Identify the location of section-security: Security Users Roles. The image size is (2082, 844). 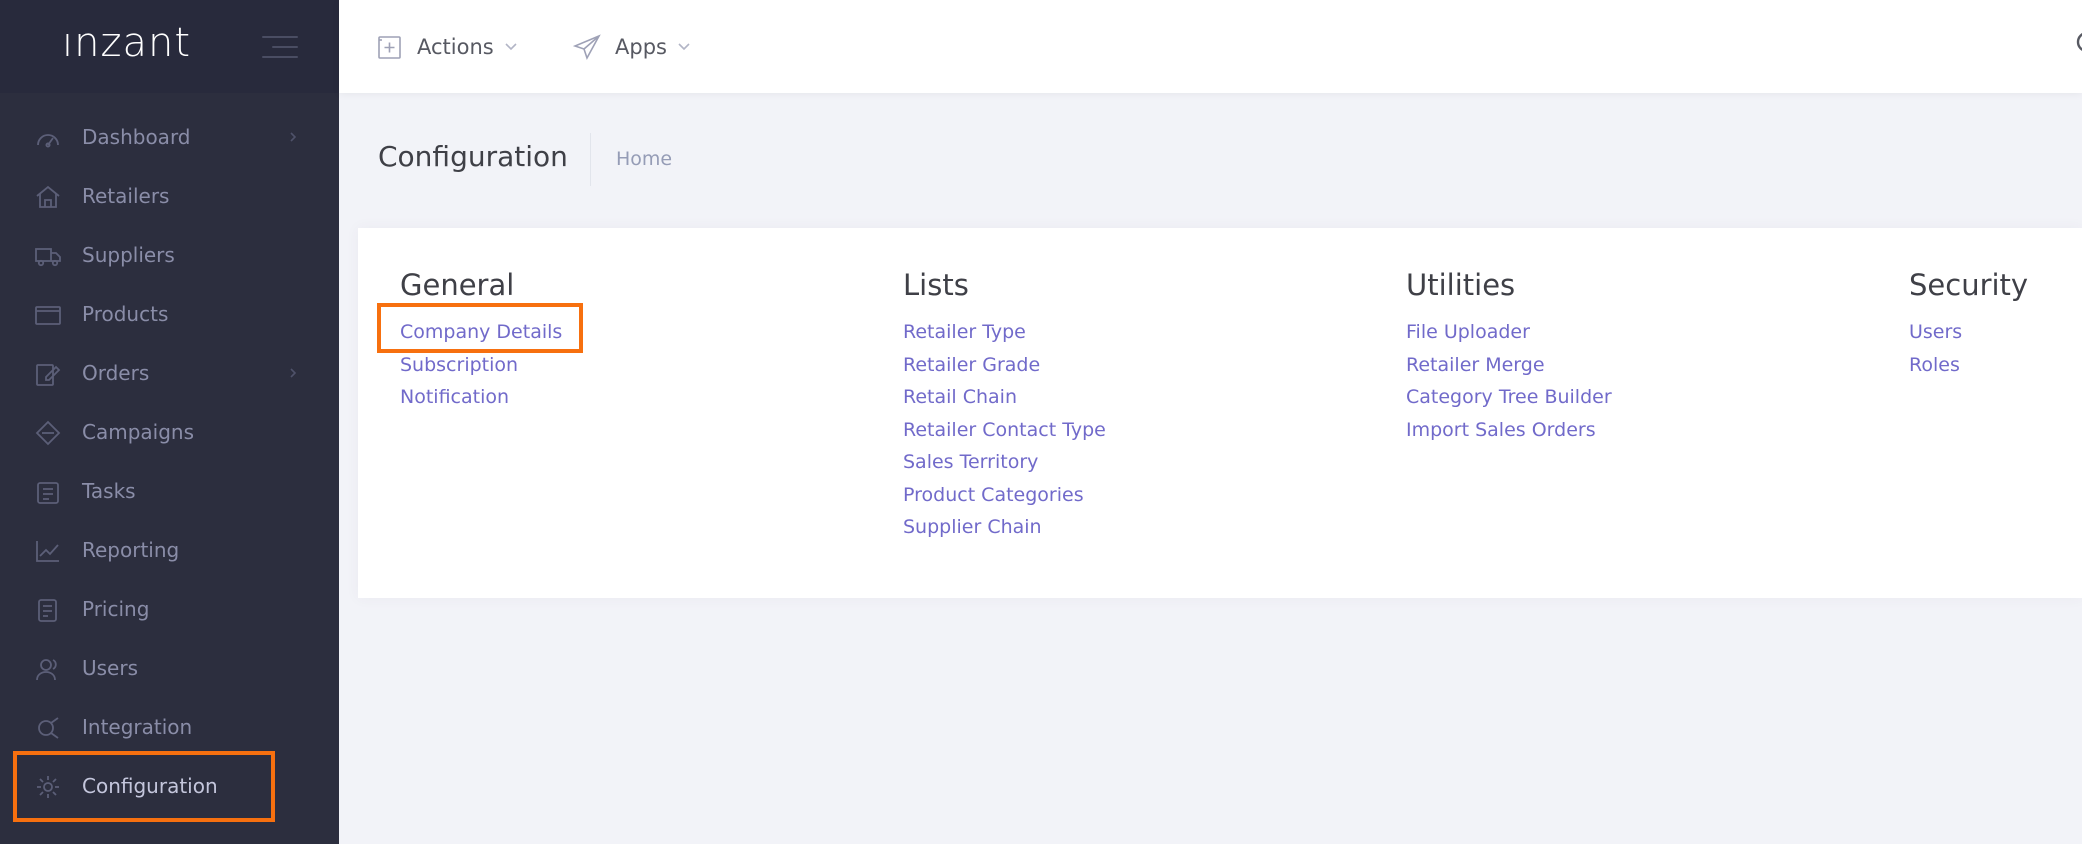
(1968, 324).